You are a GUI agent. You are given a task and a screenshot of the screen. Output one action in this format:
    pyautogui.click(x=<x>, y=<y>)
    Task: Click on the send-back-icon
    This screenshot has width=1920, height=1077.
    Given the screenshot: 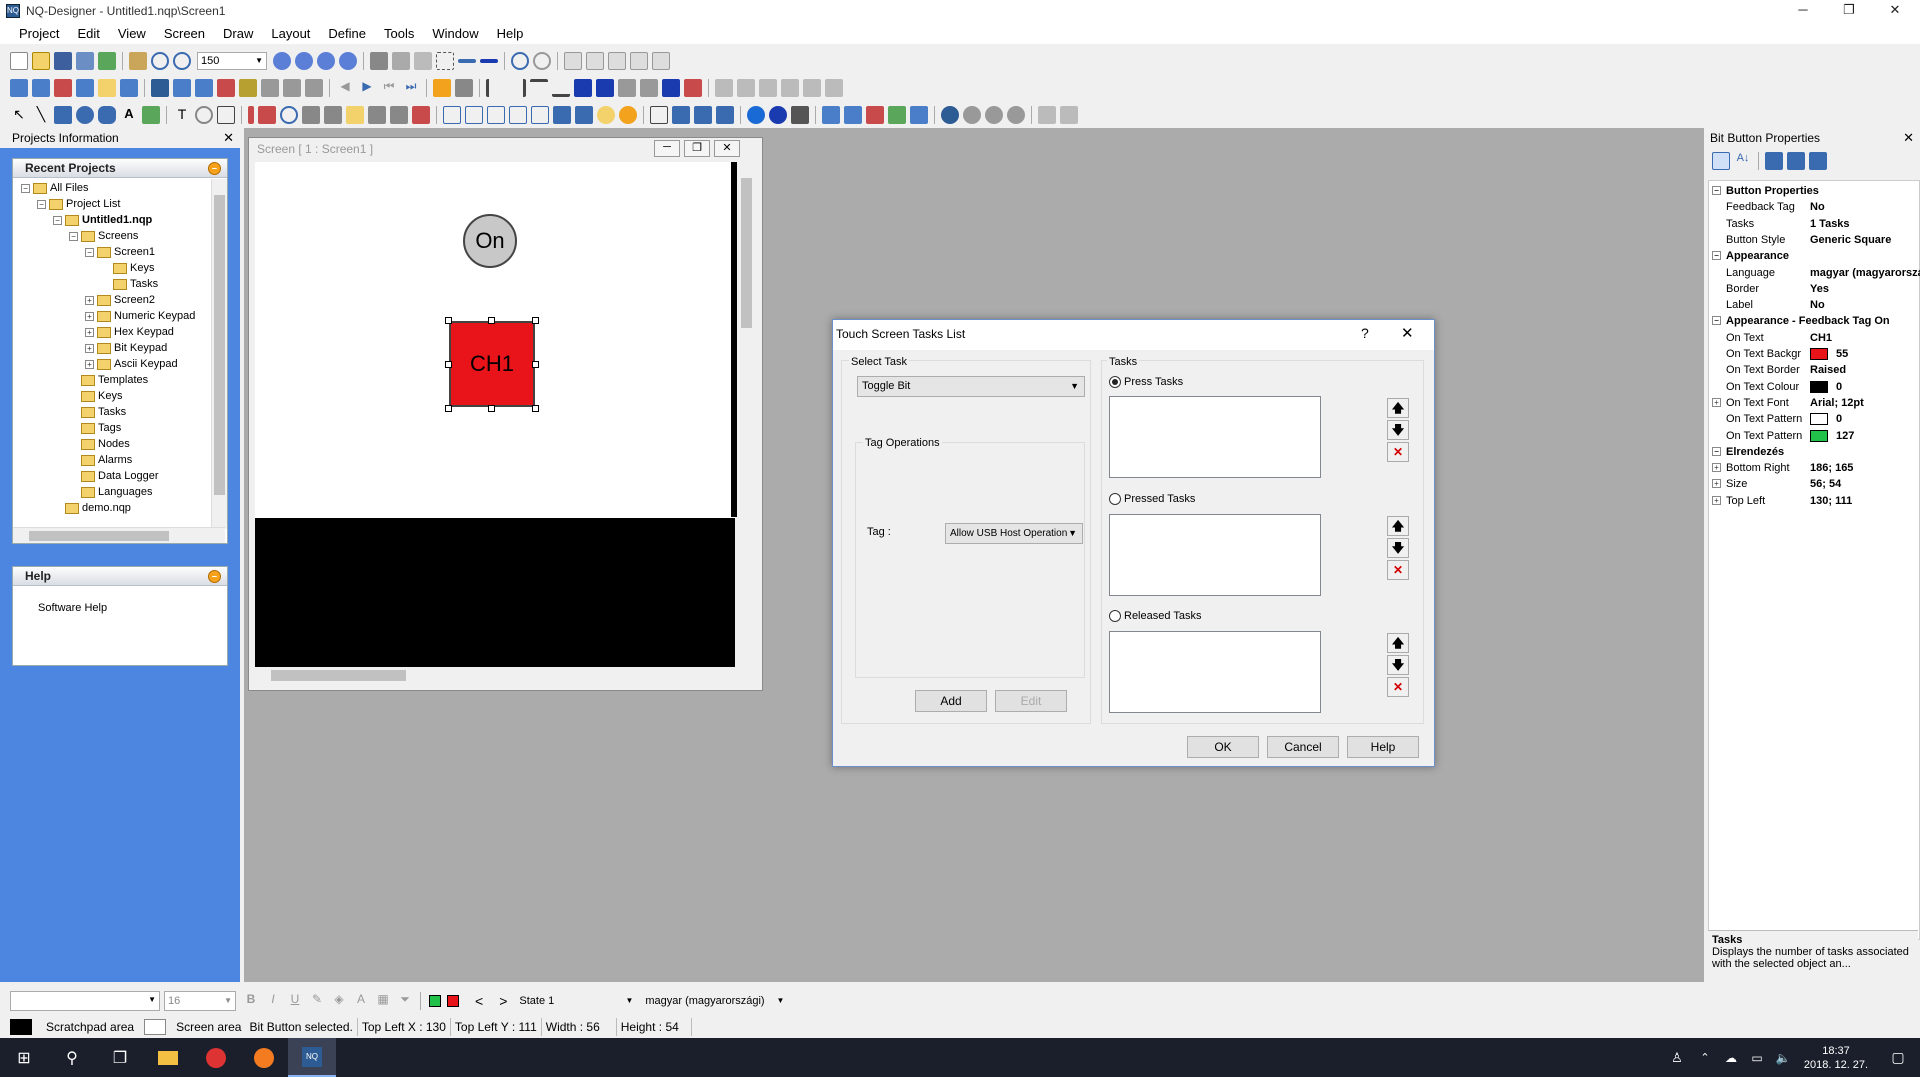 What is the action you would take?
    pyautogui.click(x=464, y=87)
    